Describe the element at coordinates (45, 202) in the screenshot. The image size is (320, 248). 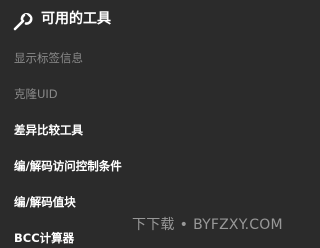
I see `menu-item-label: 编/解码值块` at that location.